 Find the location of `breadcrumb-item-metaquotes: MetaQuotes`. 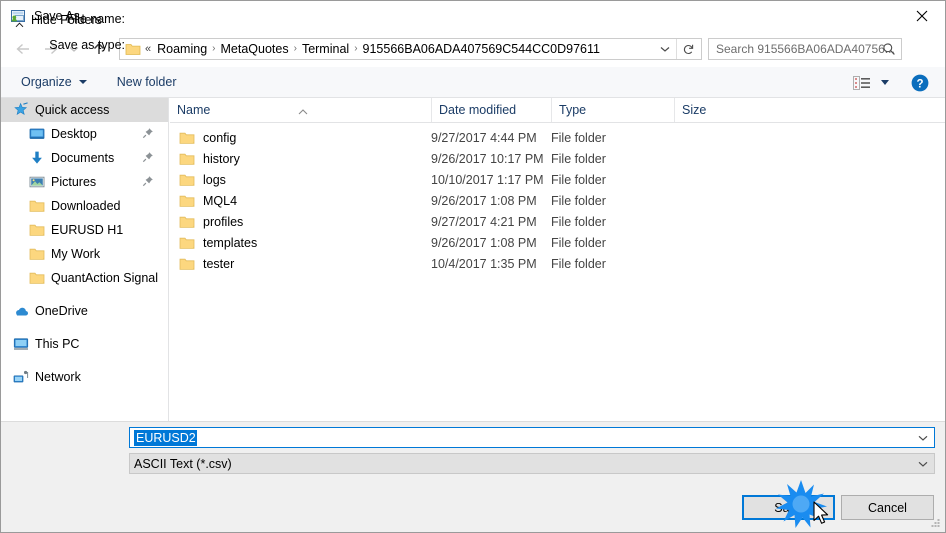

breadcrumb-item-metaquotes: MetaQuotes is located at coordinates (255, 49).